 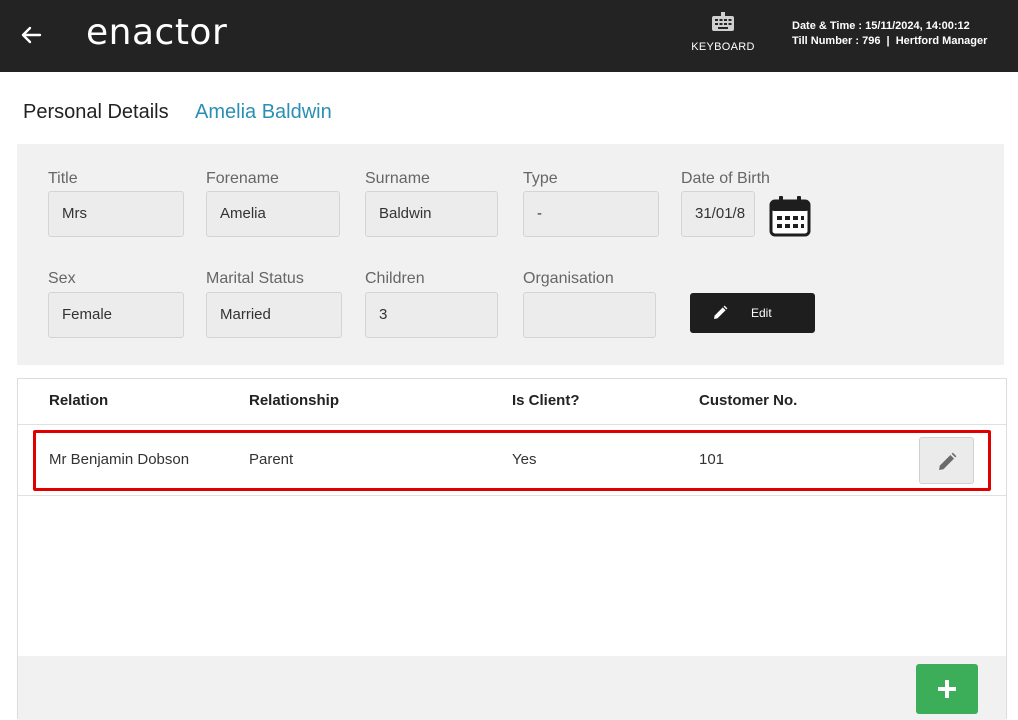 What do you see at coordinates (723, 37) in the screenshot?
I see `keyboard-button: KEYBOARD` at bounding box center [723, 37].